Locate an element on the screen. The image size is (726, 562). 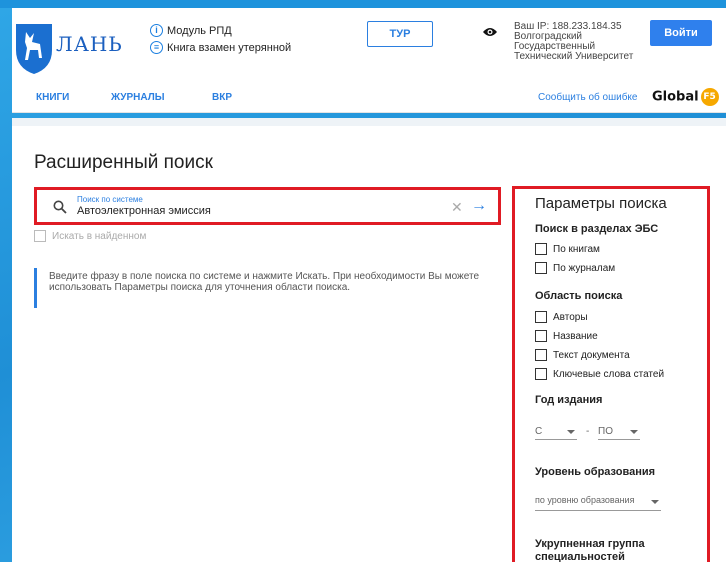
option-keywords: Ключевые слова статей is located at coordinates (599, 374).